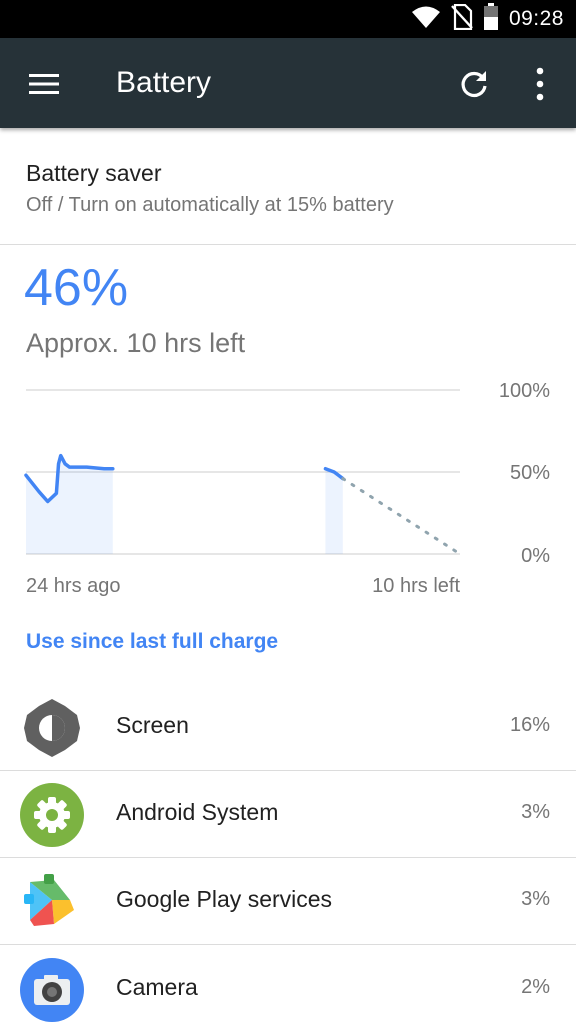 This screenshot has height=1024, width=576. I want to click on x-end-label: 10 hrs left, so click(416, 586).